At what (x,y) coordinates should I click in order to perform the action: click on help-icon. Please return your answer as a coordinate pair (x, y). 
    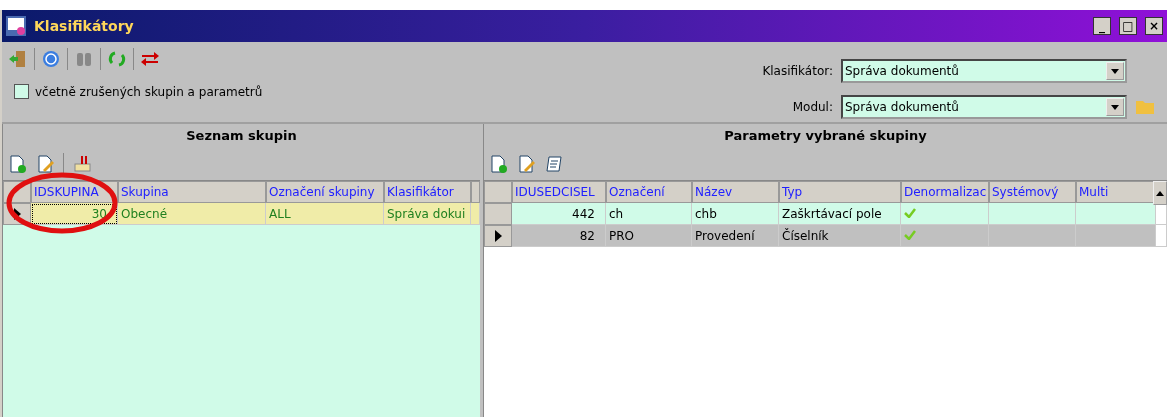
    Looking at the image, I should click on (51, 59).